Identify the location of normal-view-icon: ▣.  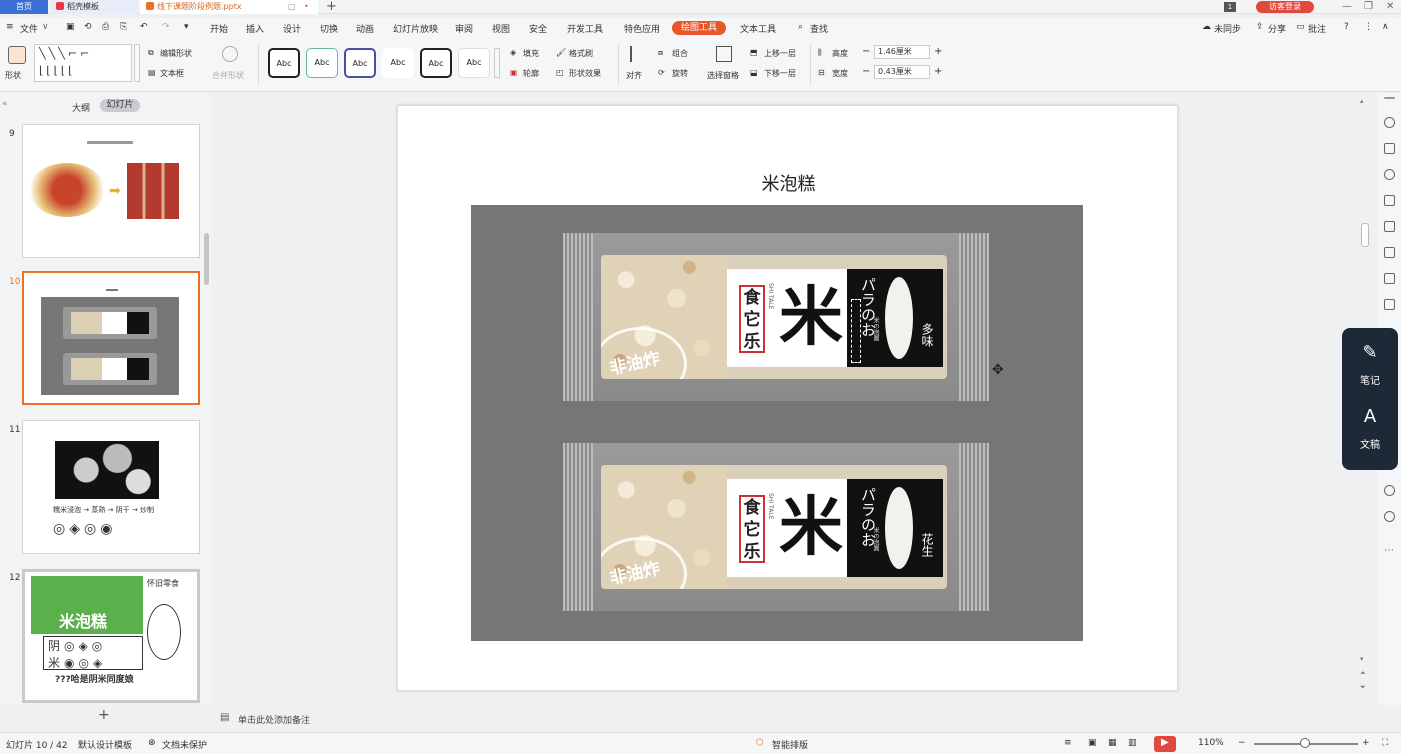
(1092, 743).